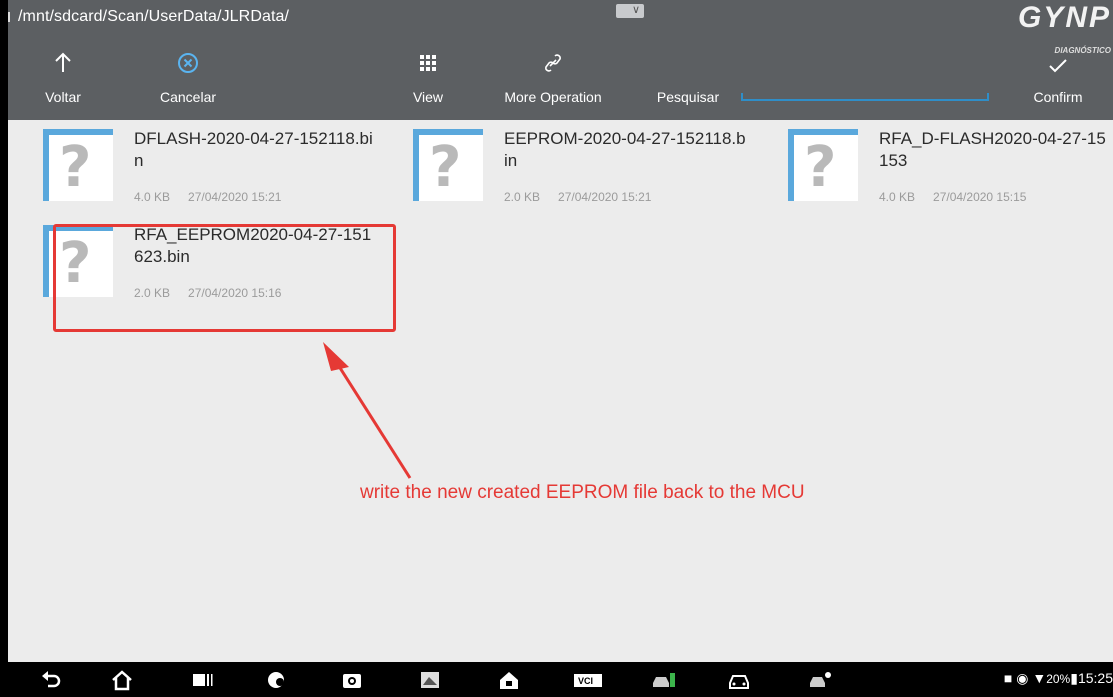 This screenshot has width=1113, height=697. Describe the element at coordinates (188, 63) in the screenshot. I see `cancel-circle-icon` at that location.